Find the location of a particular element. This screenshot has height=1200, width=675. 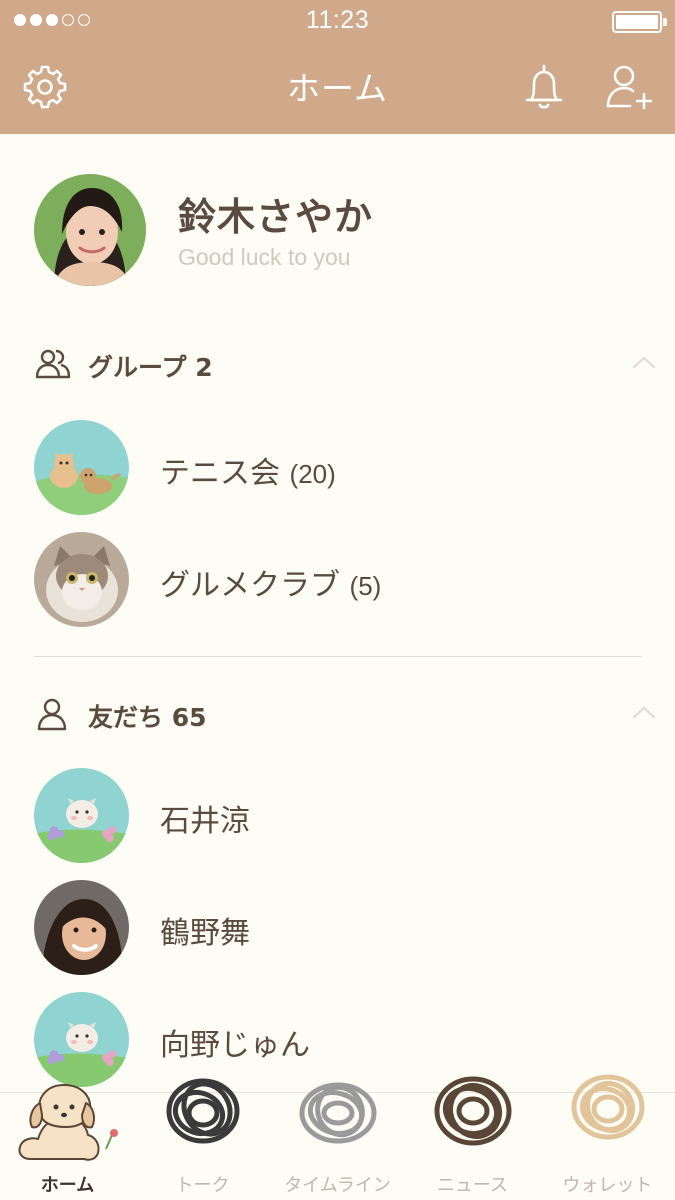

battery-tip is located at coordinates (665, 22).